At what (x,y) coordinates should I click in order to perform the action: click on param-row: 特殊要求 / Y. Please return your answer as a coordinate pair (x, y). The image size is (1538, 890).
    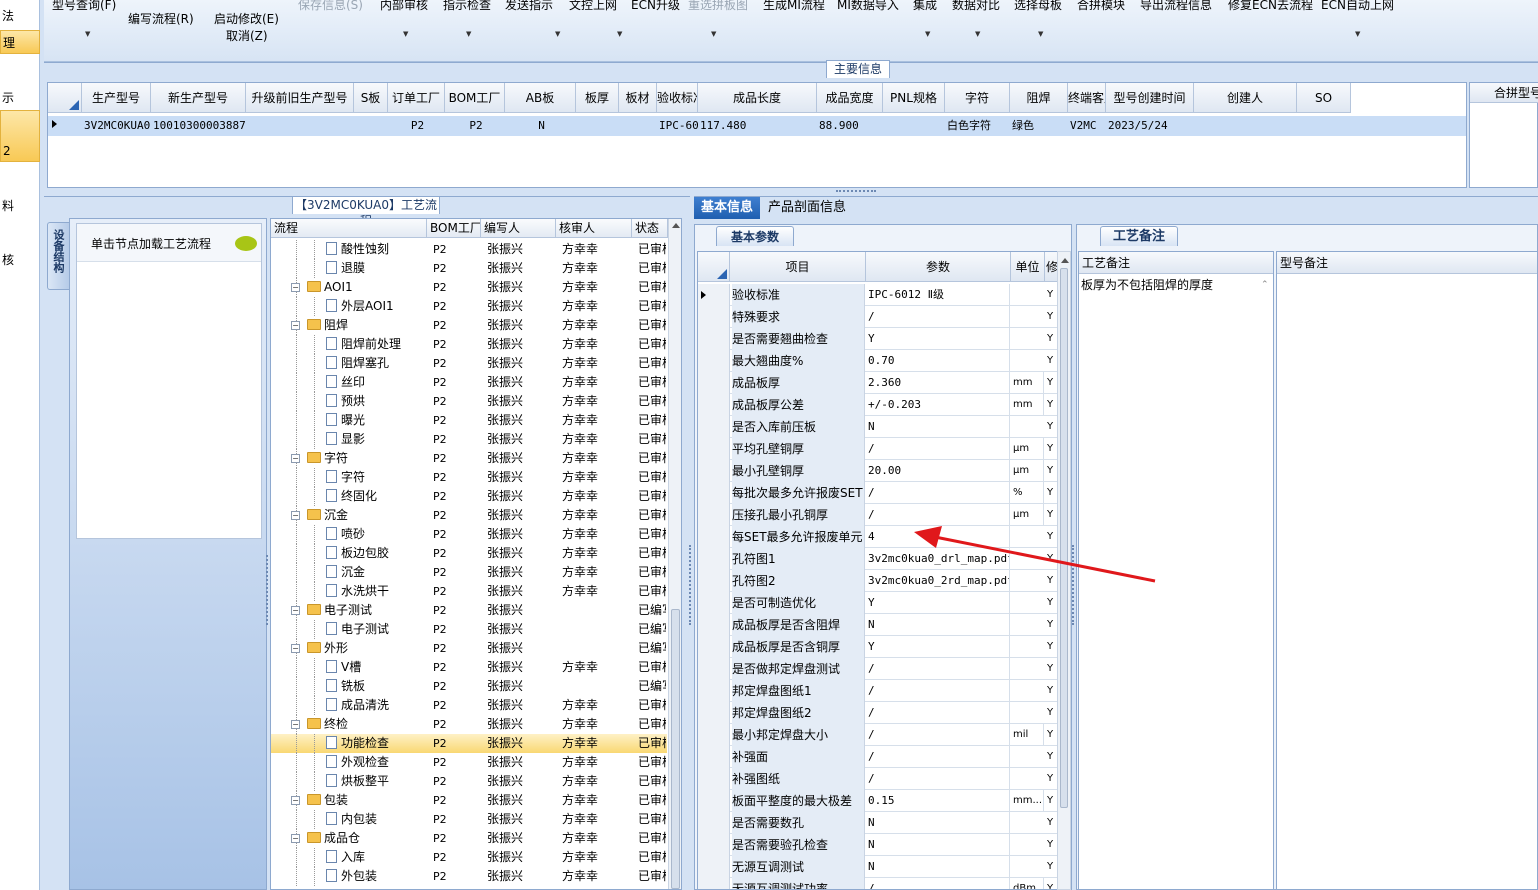
    Looking at the image, I should click on (878, 317).